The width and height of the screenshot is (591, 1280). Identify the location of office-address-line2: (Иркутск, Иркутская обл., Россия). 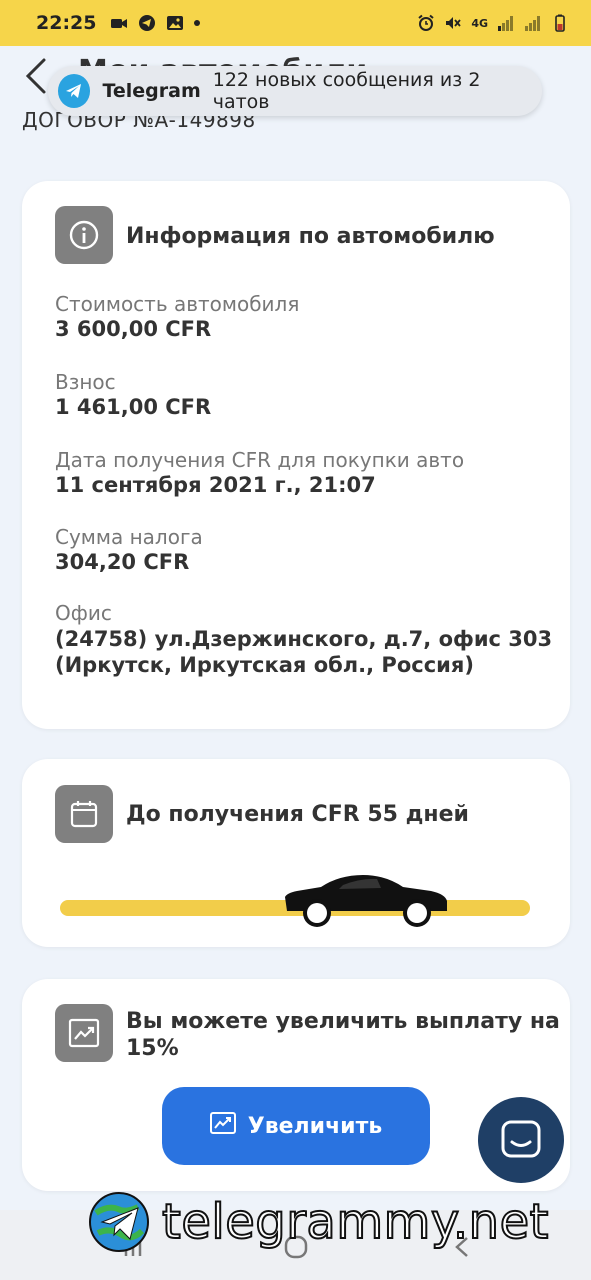
(264, 665).